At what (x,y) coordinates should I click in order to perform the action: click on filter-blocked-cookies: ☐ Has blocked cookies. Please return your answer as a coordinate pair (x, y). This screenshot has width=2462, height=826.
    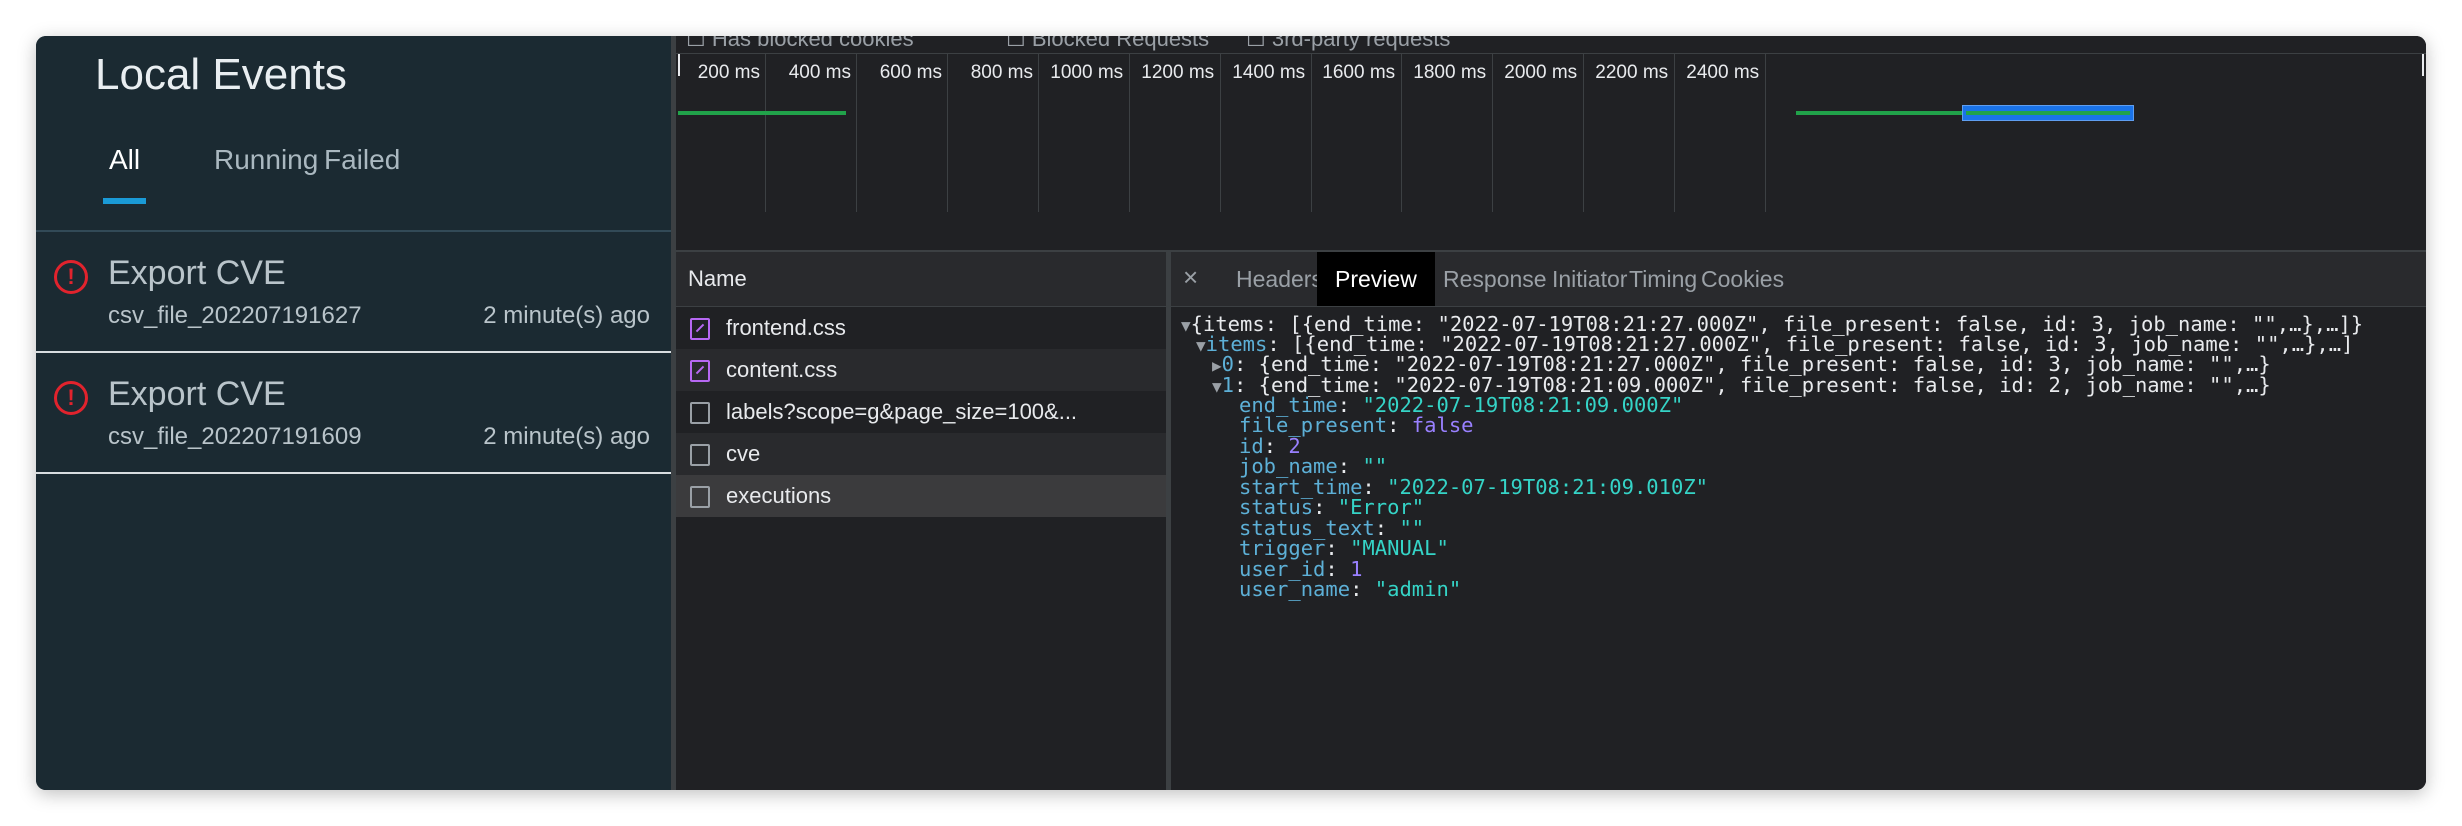
    Looking at the image, I should click on (800, 44).